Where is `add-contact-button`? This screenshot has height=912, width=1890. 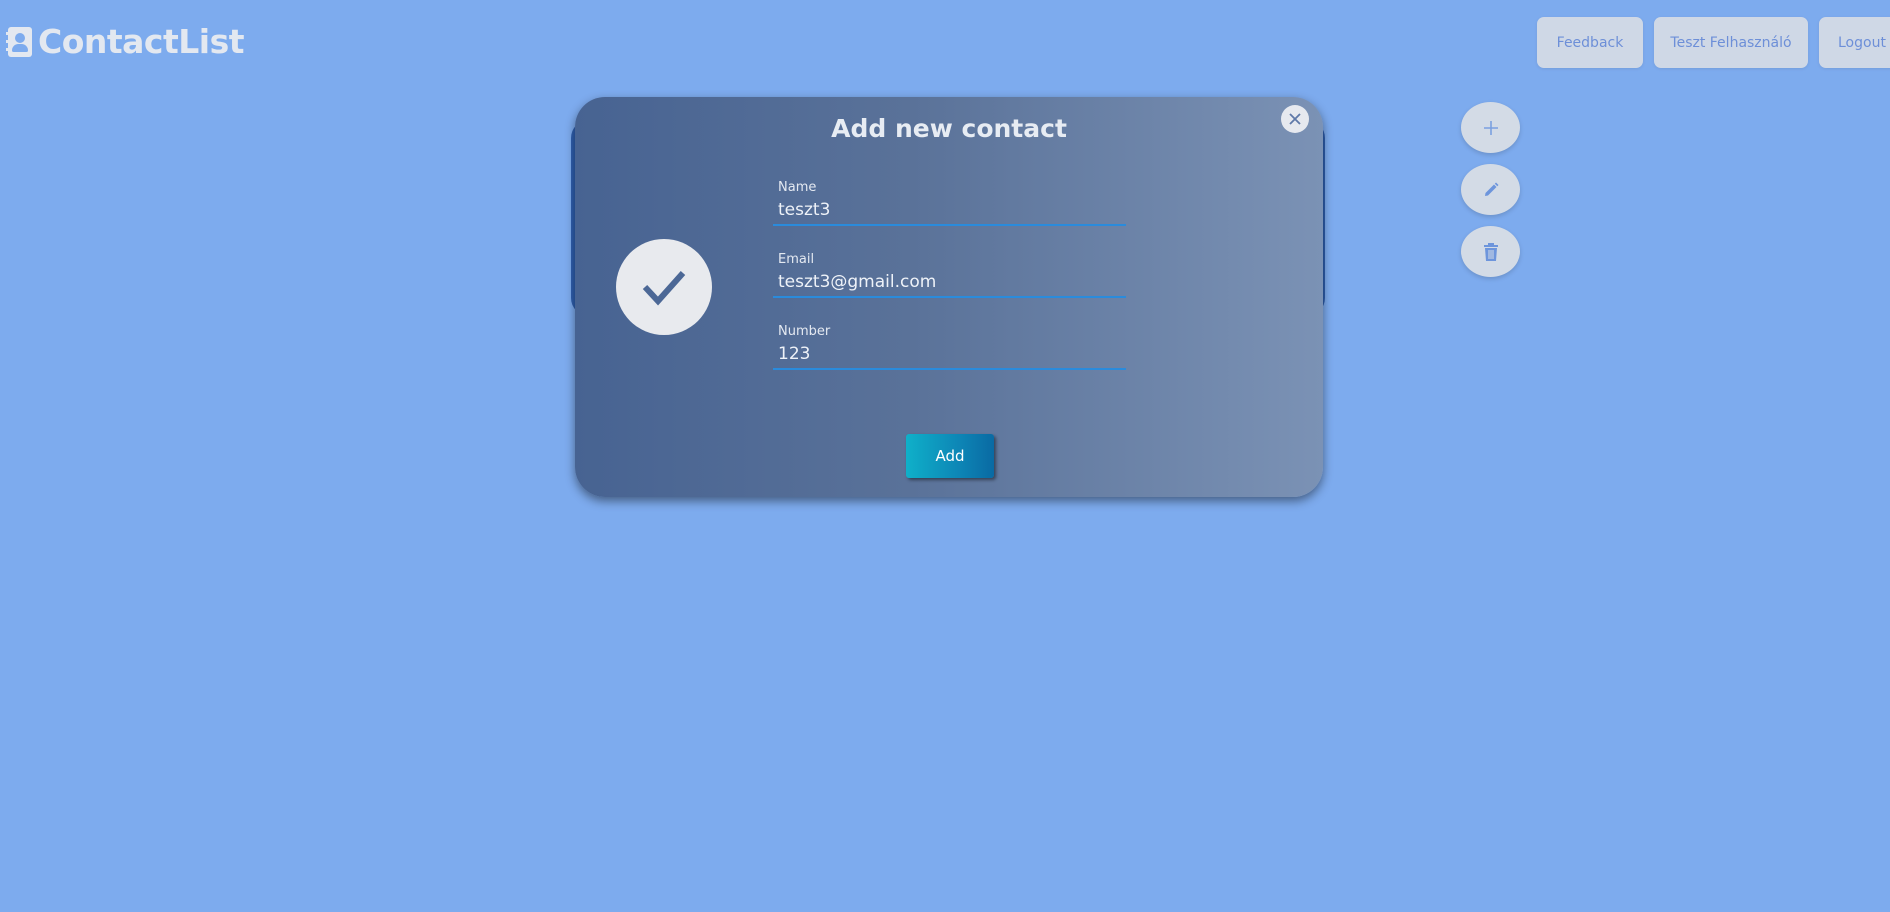
add-contact-button is located at coordinates (1490, 127).